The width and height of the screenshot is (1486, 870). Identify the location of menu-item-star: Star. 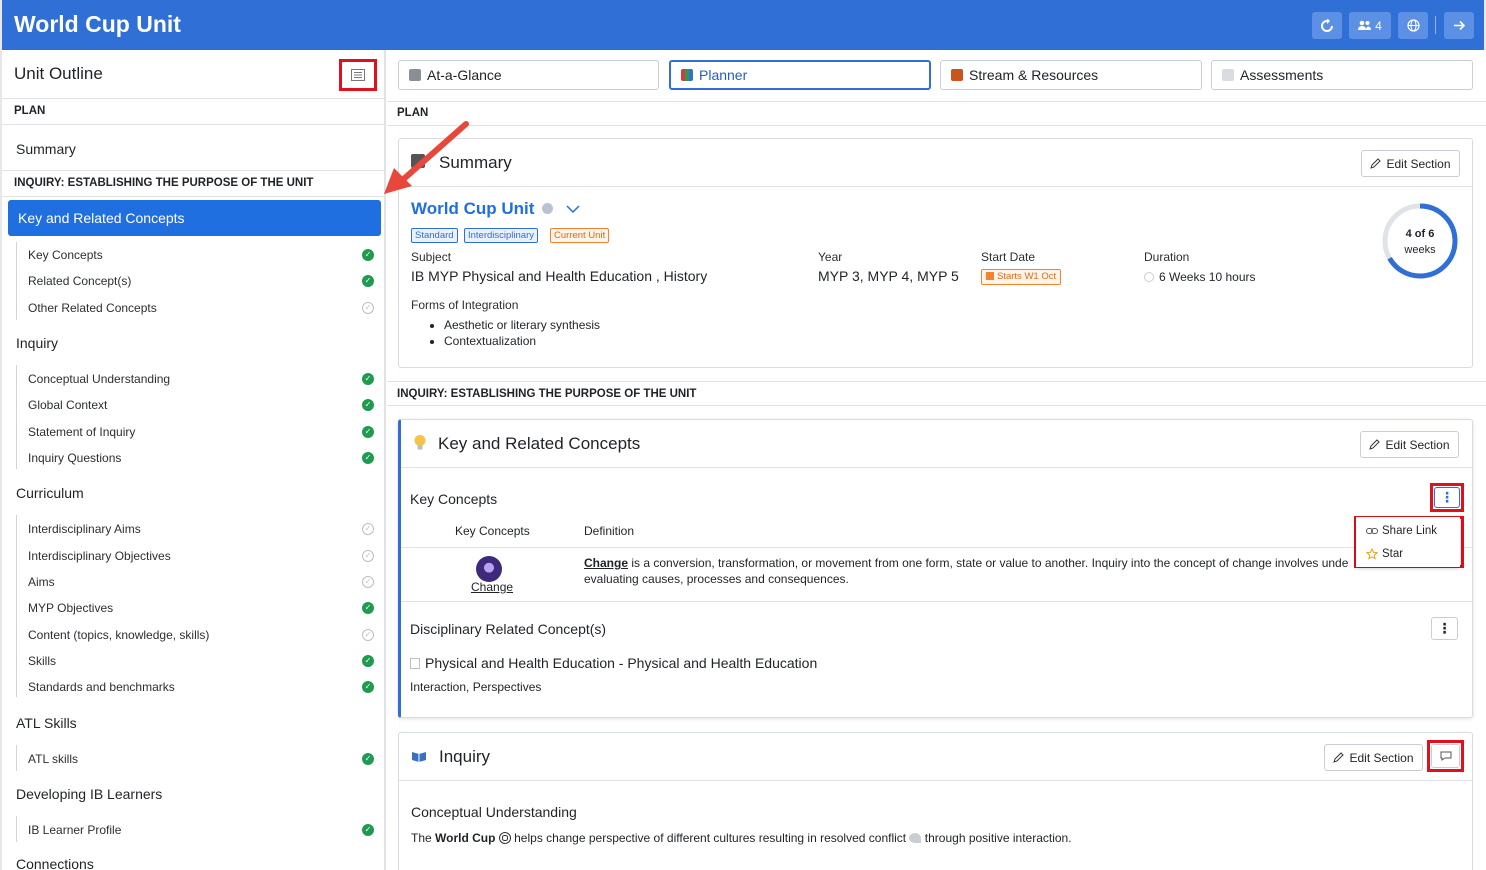
(1384, 554).